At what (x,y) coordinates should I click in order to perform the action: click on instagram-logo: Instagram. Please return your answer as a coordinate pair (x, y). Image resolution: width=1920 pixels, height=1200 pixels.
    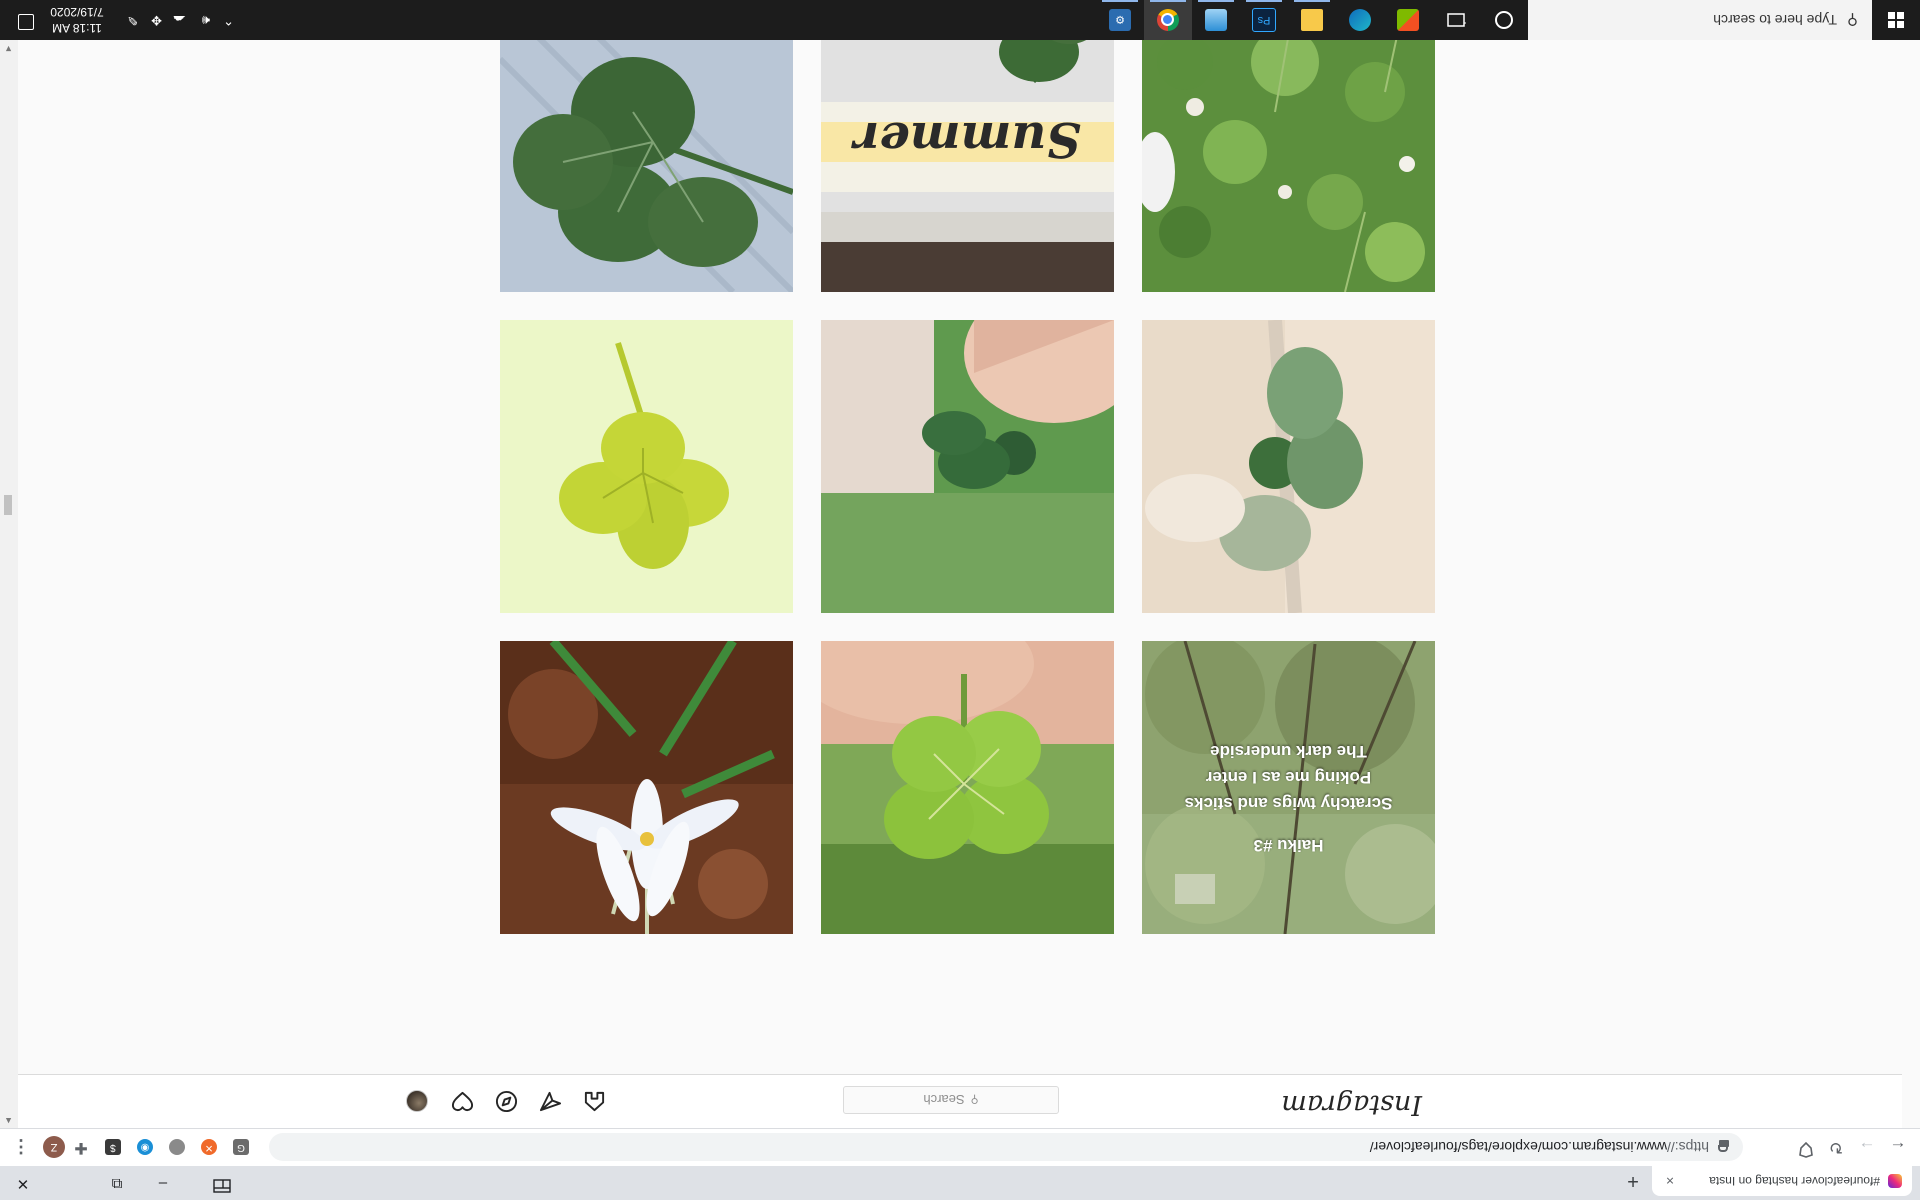
    Looking at the image, I should click on (1351, 1104).